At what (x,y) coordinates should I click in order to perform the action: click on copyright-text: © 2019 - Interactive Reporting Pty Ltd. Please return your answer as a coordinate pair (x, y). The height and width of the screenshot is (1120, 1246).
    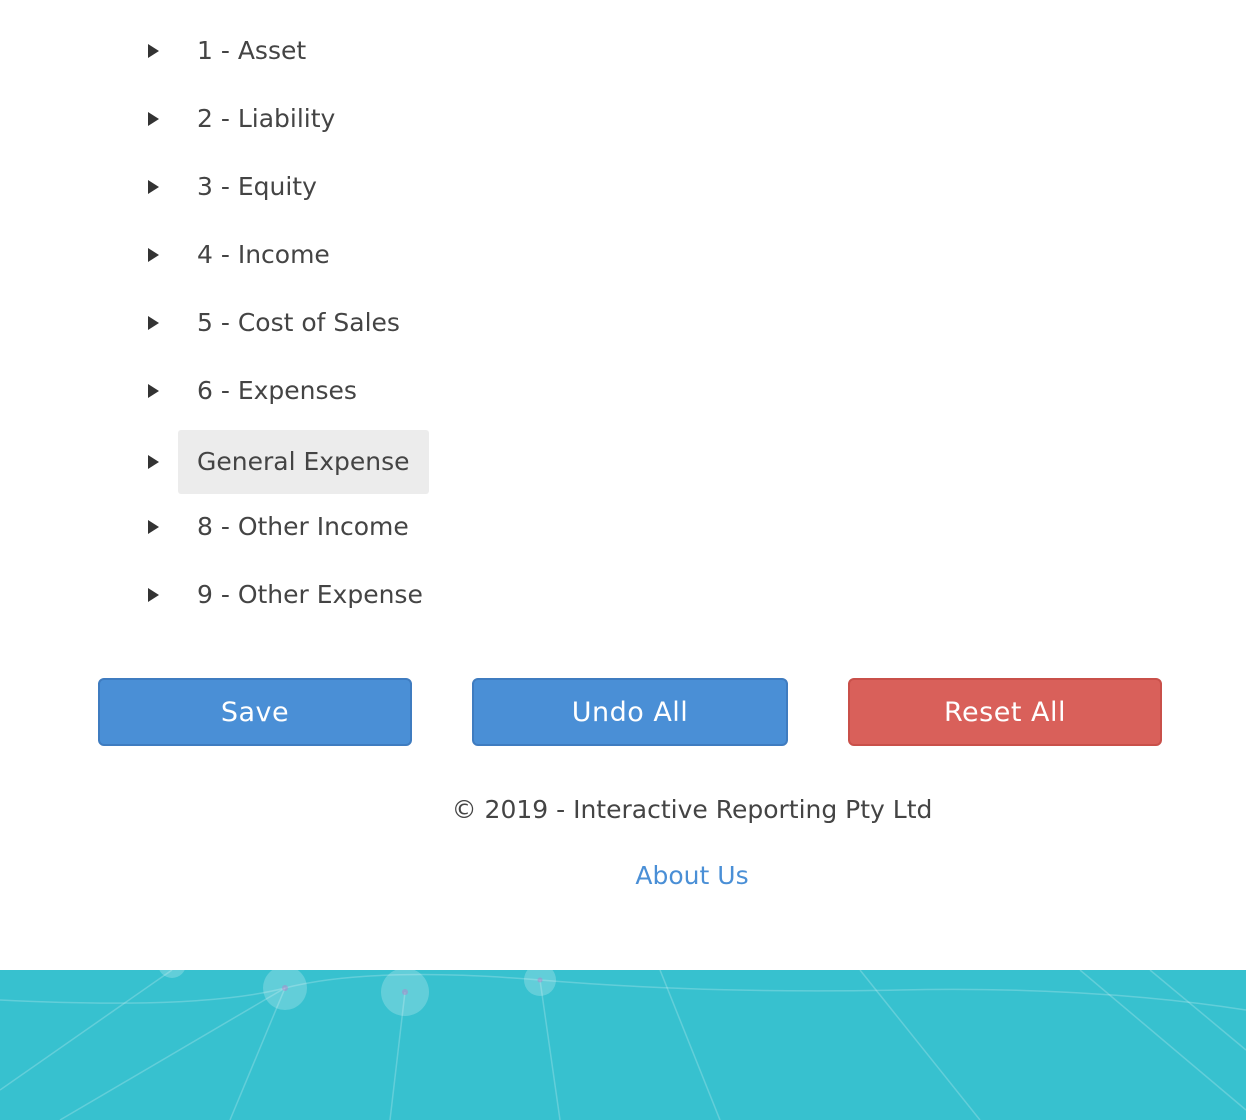
    Looking at the image, I should click on (692, 809).